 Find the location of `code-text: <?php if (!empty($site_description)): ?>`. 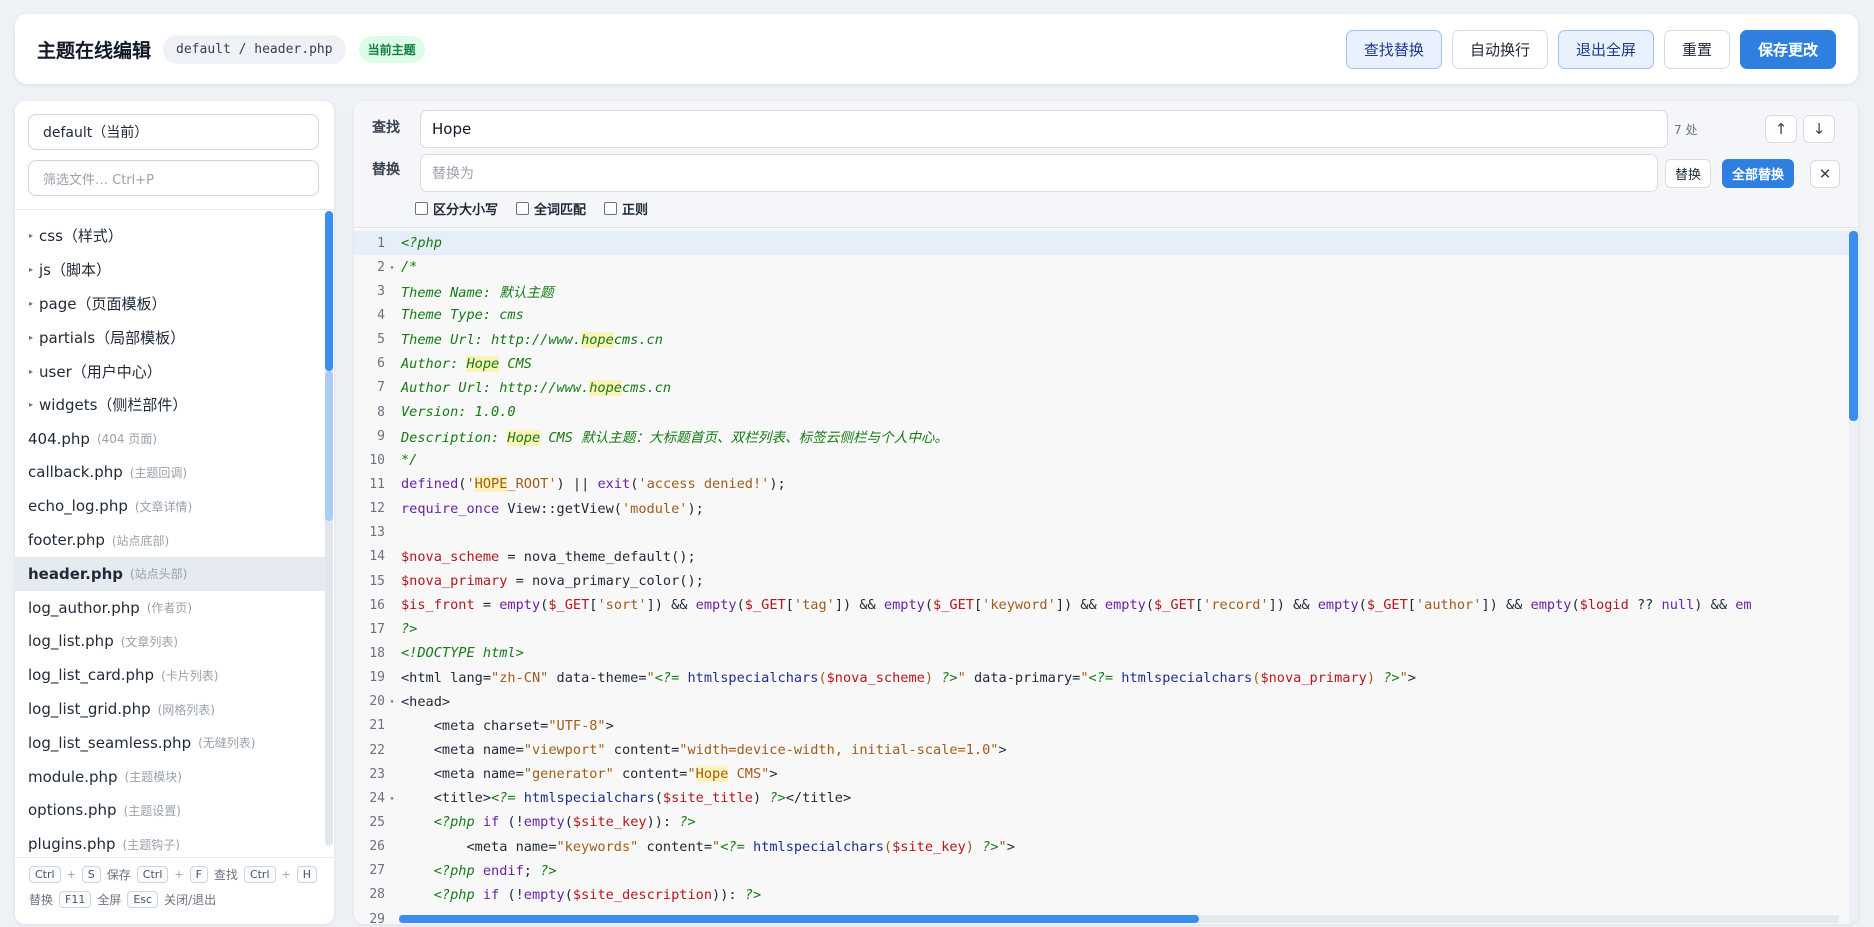

code-text: <?php if (!empty($site_description)): ?> is located at coordinates (597, 894).